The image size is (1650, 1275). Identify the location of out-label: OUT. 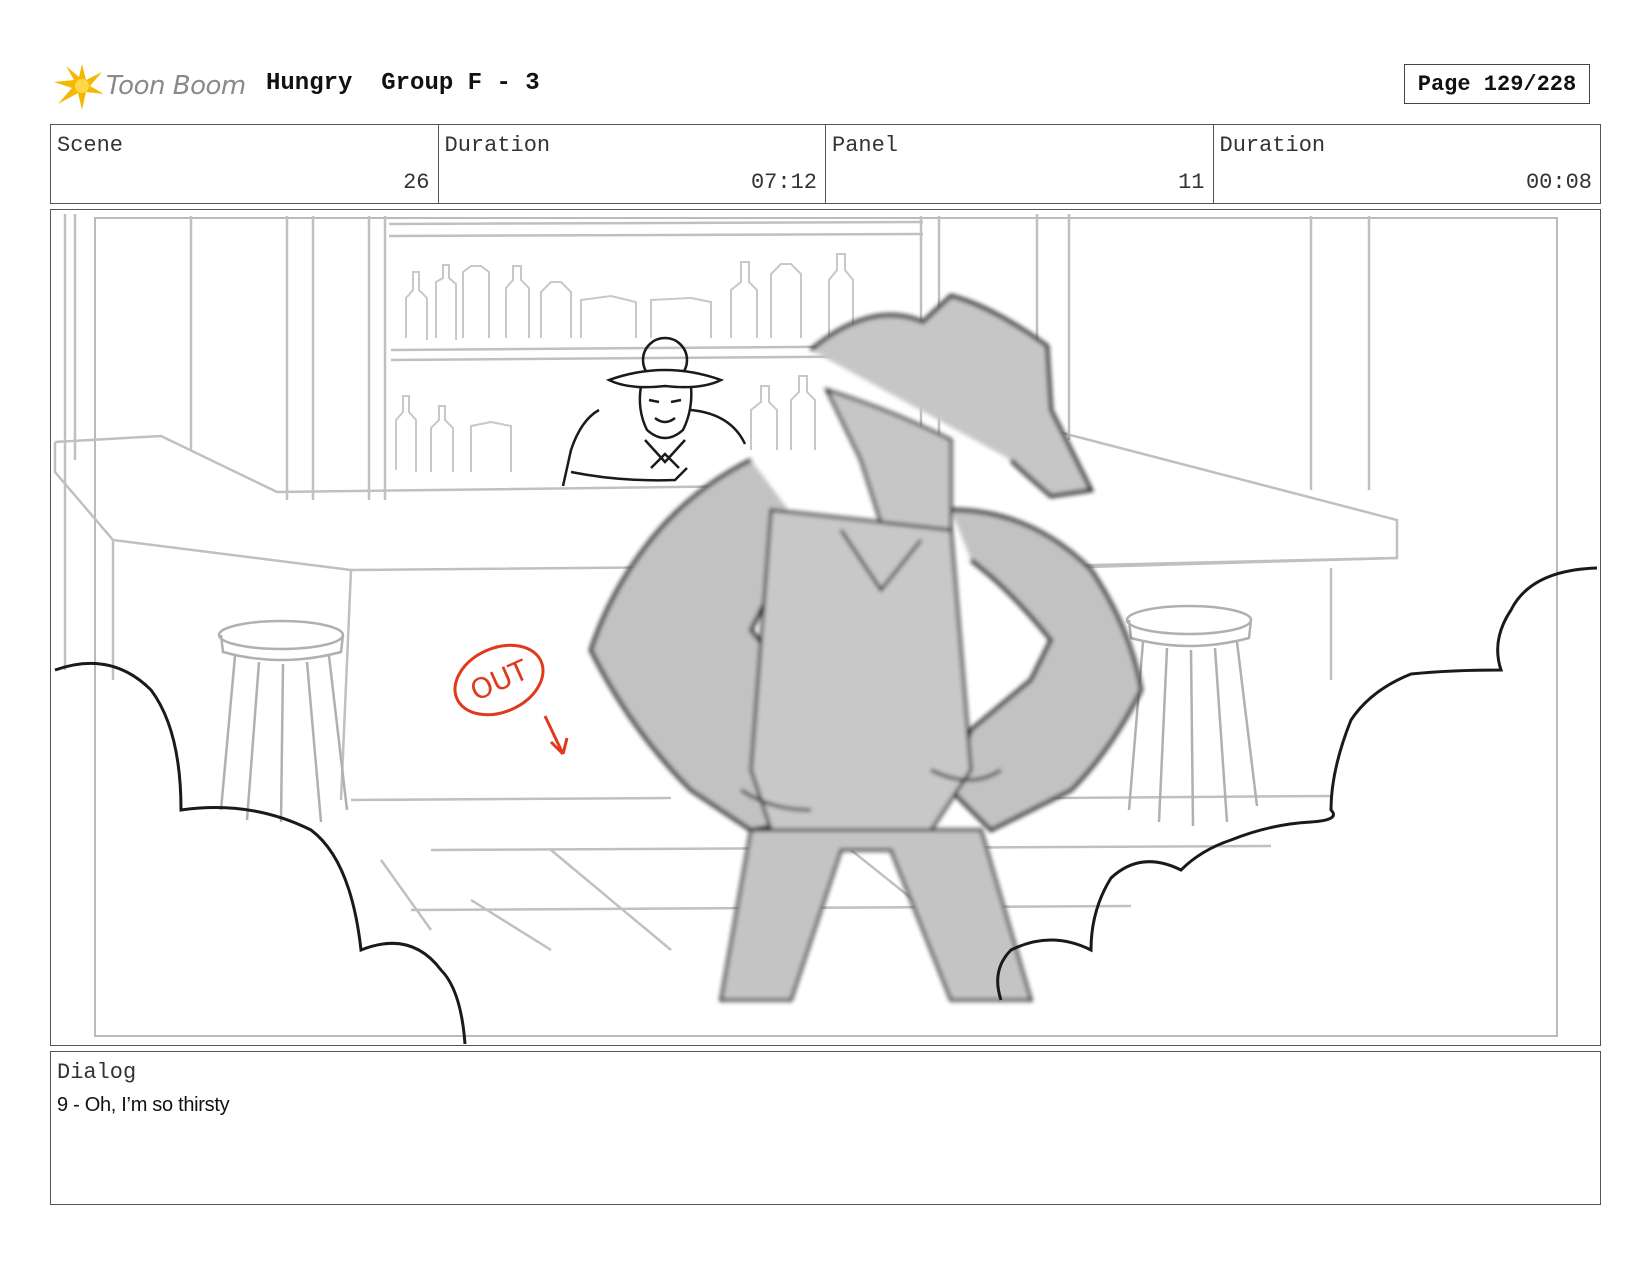
(499, 680).